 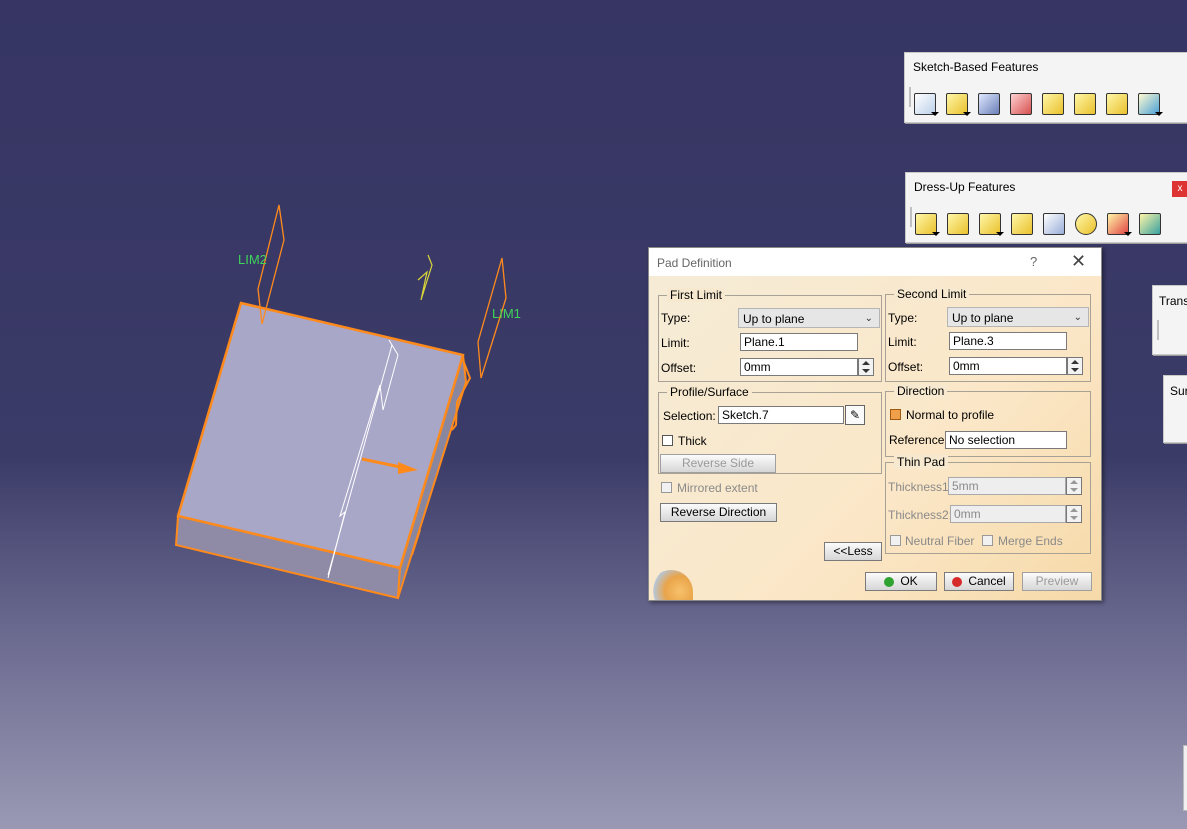 I want to click on toolbar-title: Sketch-Based Features, so click(x=976, y=67).